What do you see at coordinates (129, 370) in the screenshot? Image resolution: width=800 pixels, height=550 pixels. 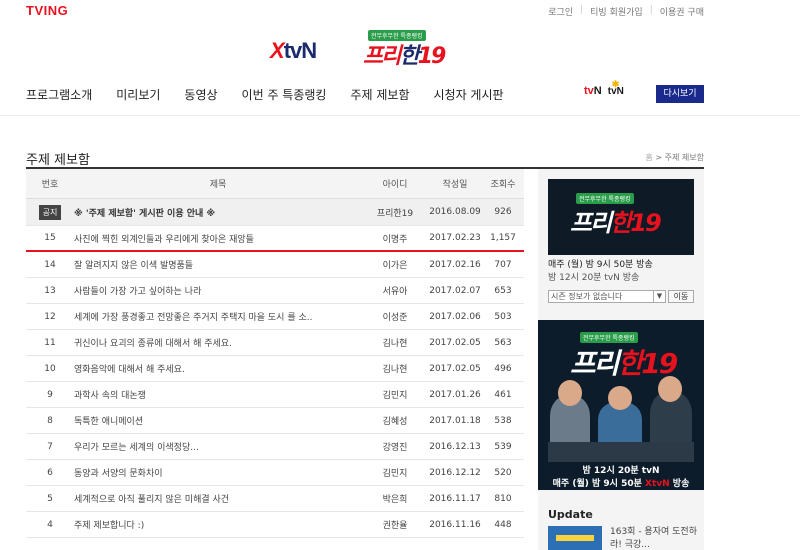 I see `post-title-link: 영화음악에 대해서 해 주세요.` at bounding box center [129, 370].